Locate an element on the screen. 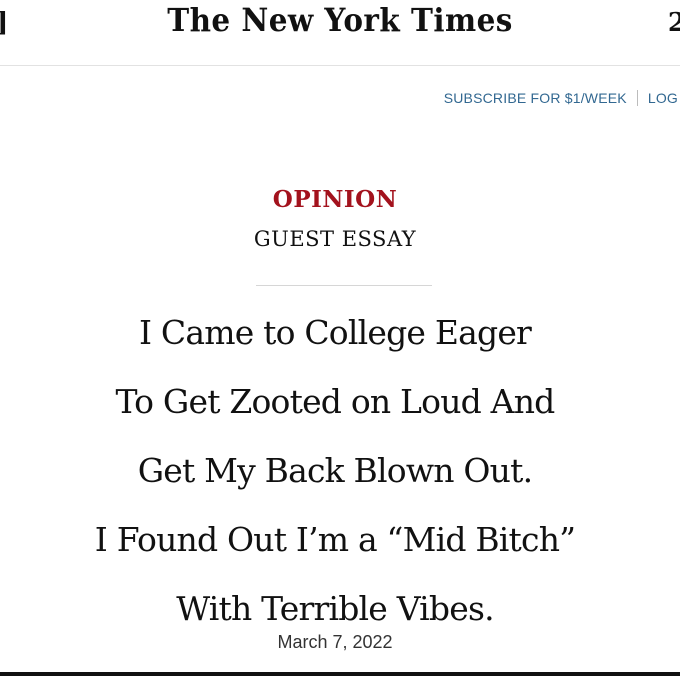  nyt-masthead-logo: The New York Times is located at coordinates (340, 18).